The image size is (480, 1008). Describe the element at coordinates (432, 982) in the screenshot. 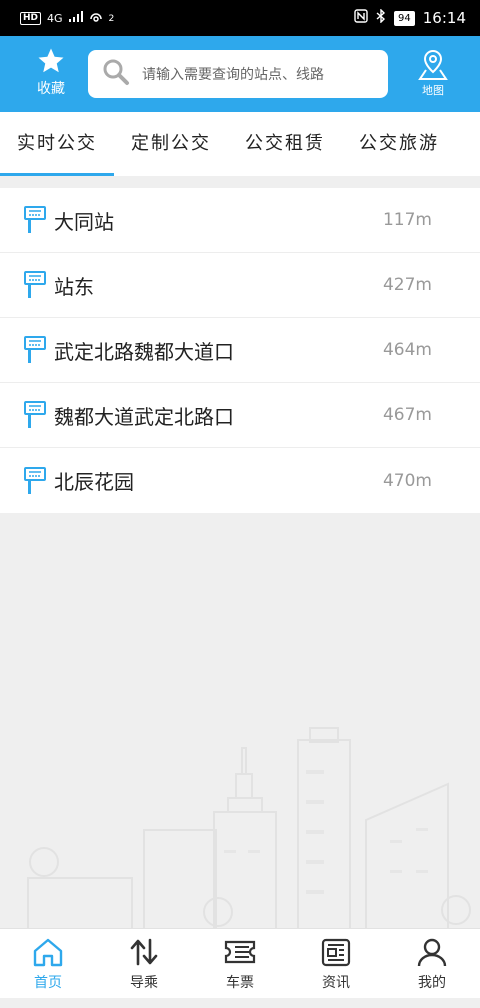

I see `nav-profile-label: 我的` at that location.